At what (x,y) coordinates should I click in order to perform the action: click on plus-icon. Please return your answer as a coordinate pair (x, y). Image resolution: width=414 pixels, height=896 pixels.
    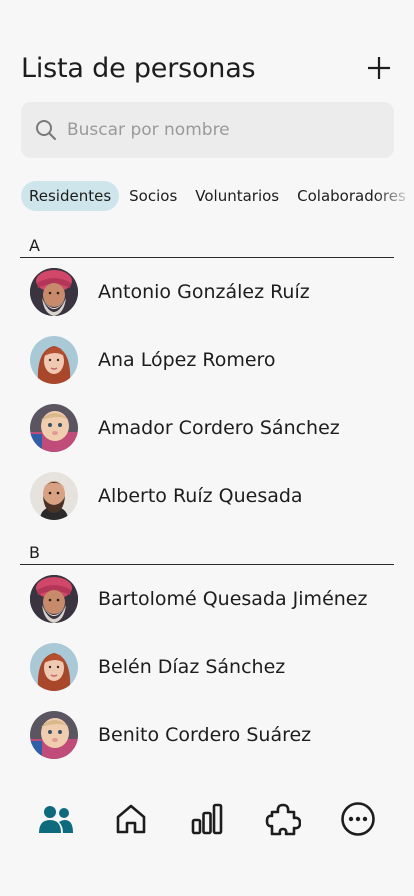
    Looking at the image, I should click on (379, 68).